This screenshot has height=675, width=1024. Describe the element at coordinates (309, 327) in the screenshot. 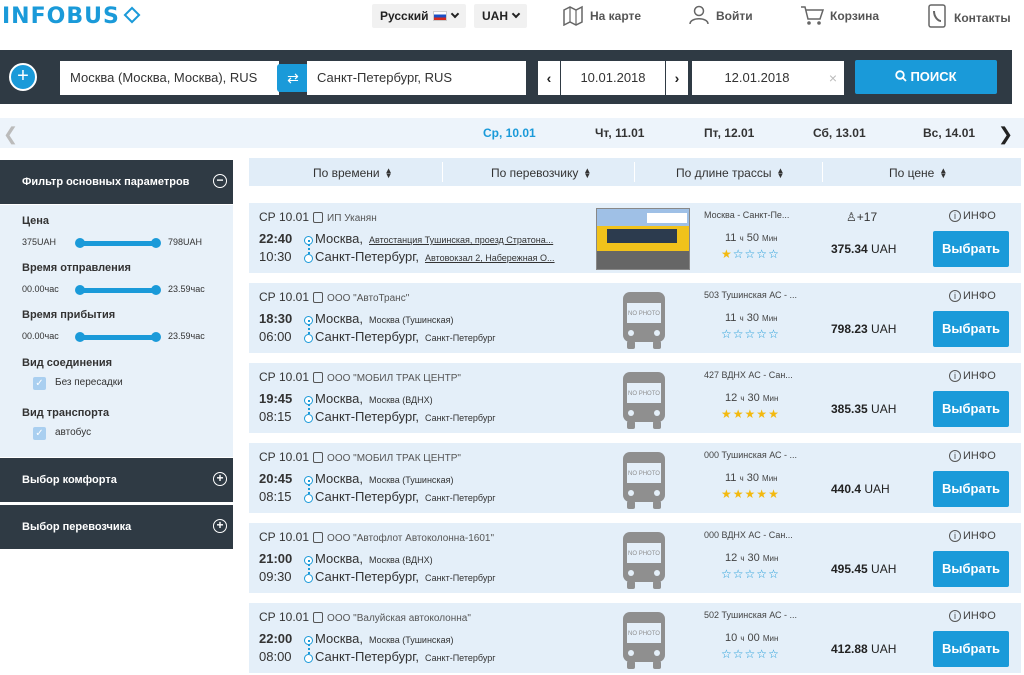

I see `route-line` at that location.